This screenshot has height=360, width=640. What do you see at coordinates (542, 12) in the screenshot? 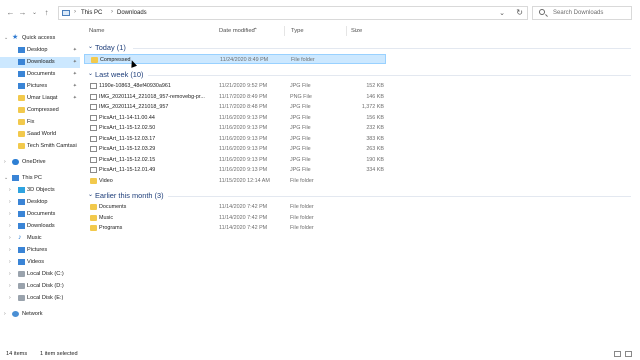
I see `search-icon` at bounding box center [542, 12].